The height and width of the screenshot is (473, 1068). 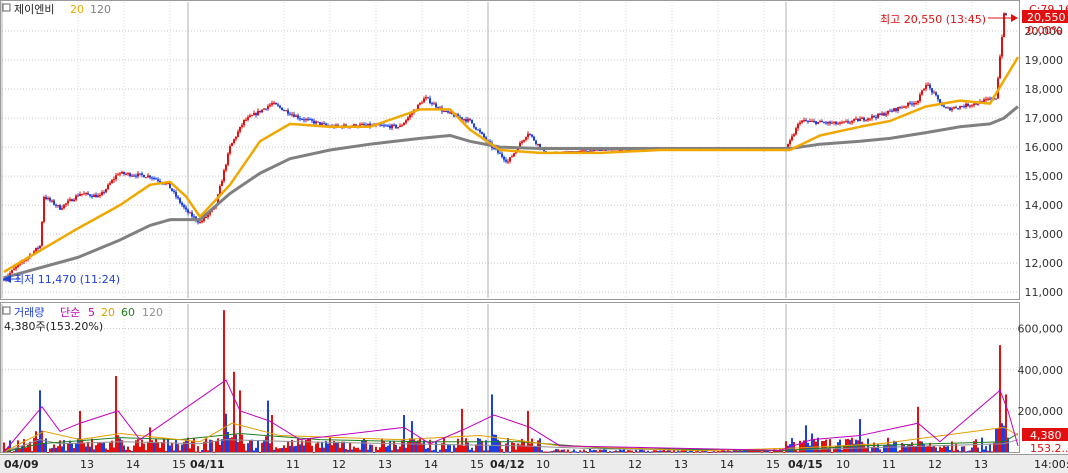 I want to click on x-tick-label: 14, so click(x=727, y=464).